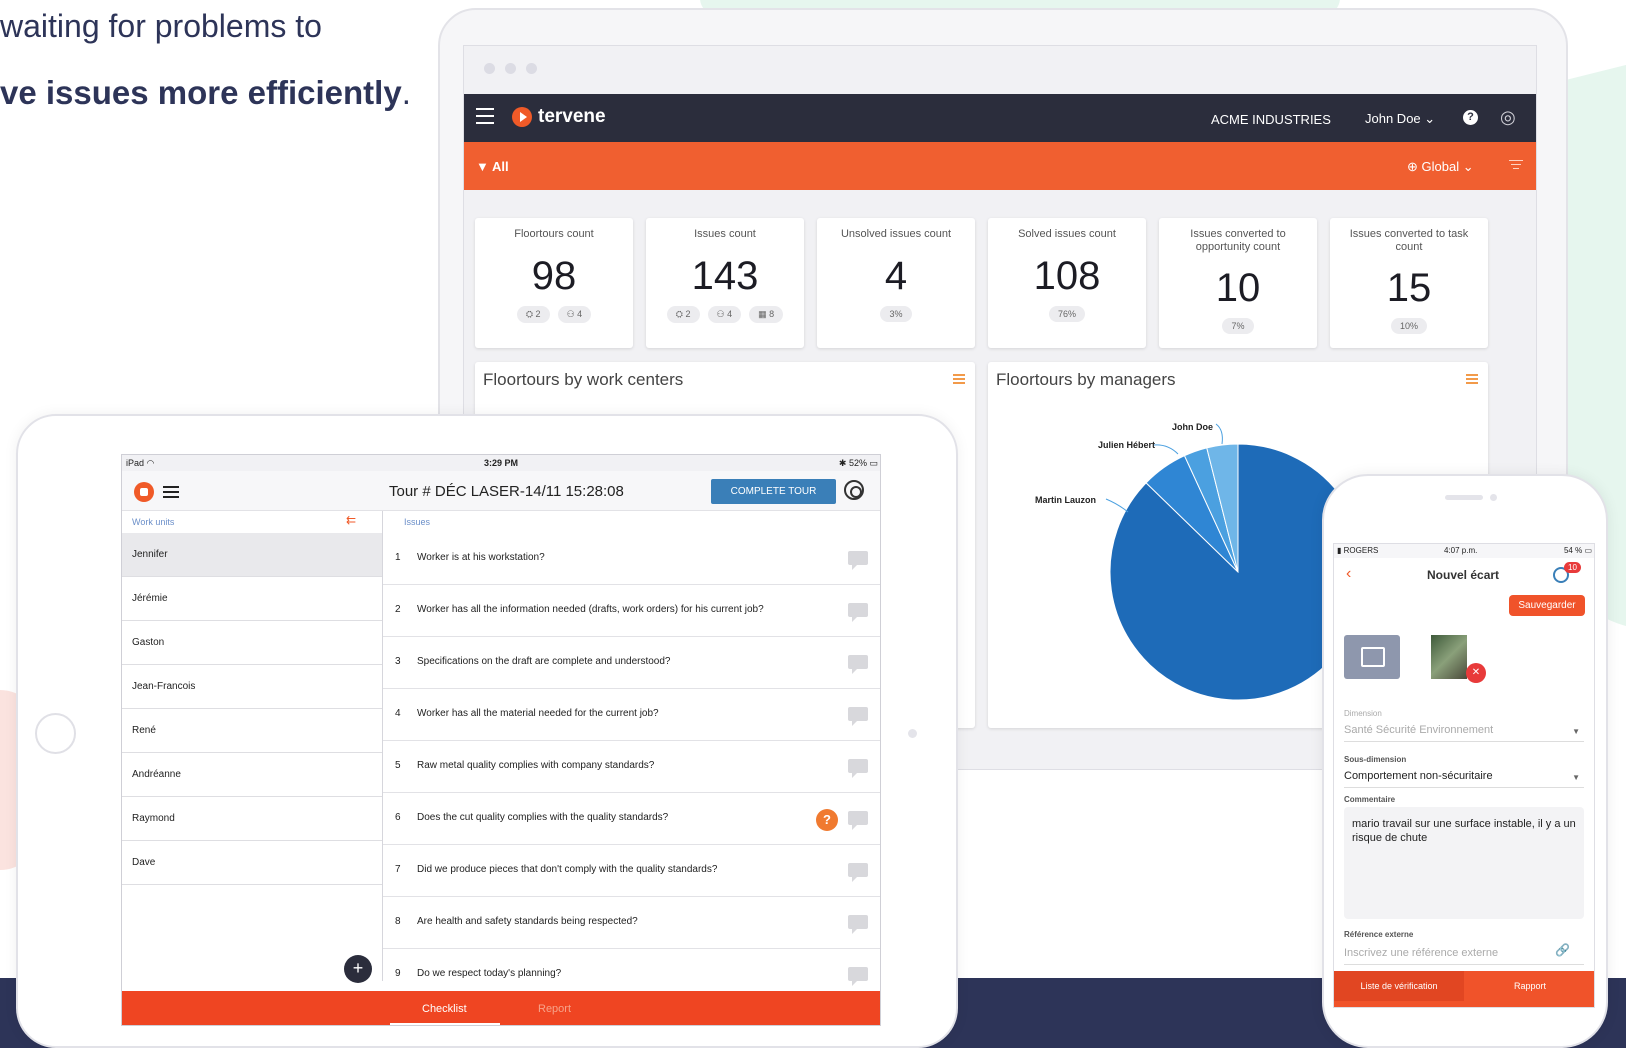 The height and width of the screenshot is (1048, 1626). What do you see at coordinates (1000, 118) in the screenshot?
I see `top-navbar: tervene ACME INDUSTRIES John Doe ⌄ ? ◎` at bounding box center [1000, 118].